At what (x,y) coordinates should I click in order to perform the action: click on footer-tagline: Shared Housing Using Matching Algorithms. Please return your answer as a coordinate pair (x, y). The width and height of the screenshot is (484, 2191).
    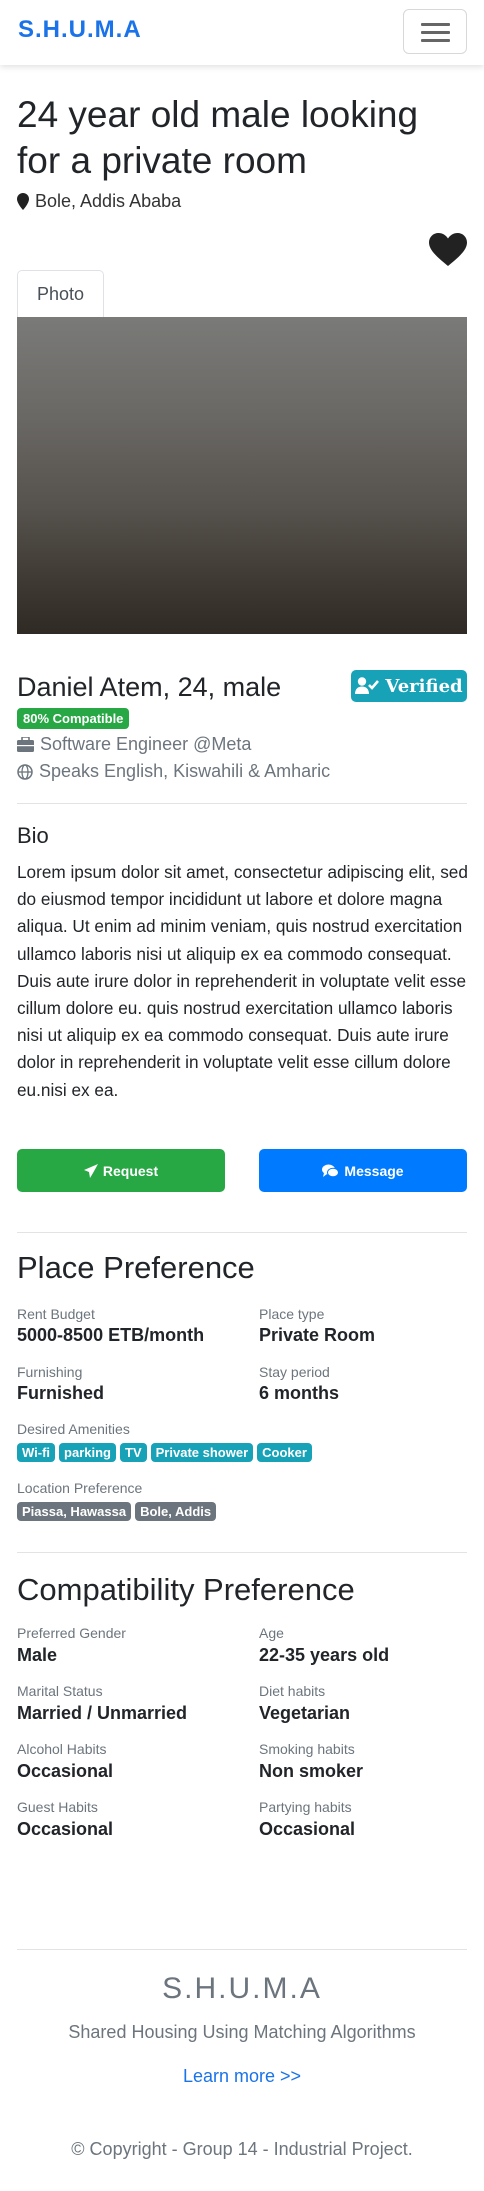
    Looking at the image, I should click on (242, 2032).